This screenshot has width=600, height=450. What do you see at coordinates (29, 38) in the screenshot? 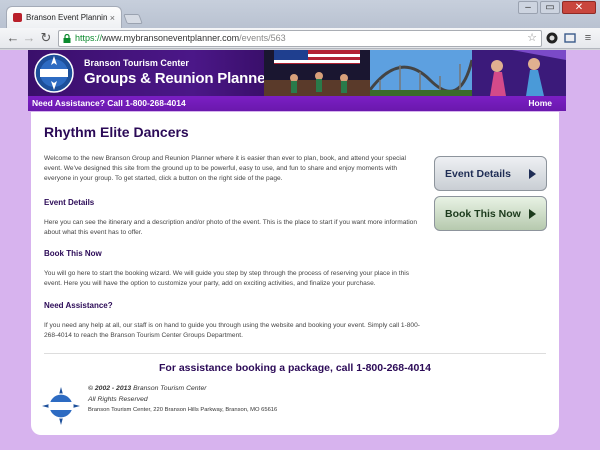
I see `forward-icon: →` at bounding box center [29, 38].